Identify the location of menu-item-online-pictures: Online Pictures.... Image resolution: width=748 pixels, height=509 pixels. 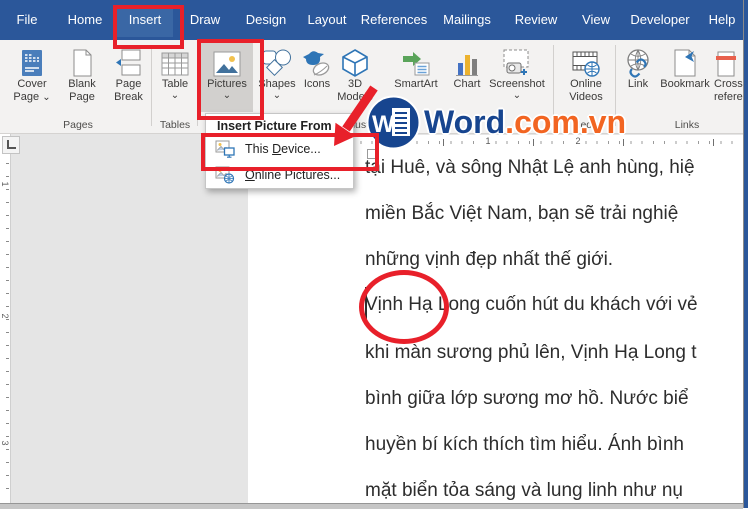
(279, 175).